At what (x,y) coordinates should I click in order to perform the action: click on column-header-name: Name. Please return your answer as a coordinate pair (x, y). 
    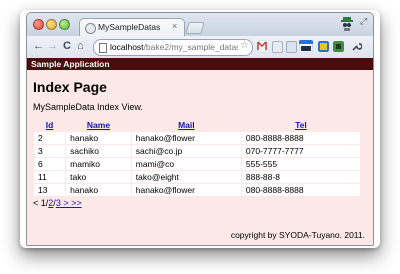
    Looking at the image, I should click on (98, 125).